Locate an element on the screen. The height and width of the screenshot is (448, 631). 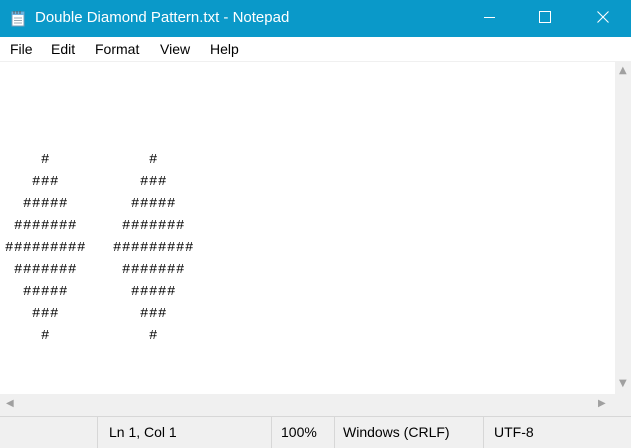
scroll-left-icon: ◀ is located at coordinates (10, 403).